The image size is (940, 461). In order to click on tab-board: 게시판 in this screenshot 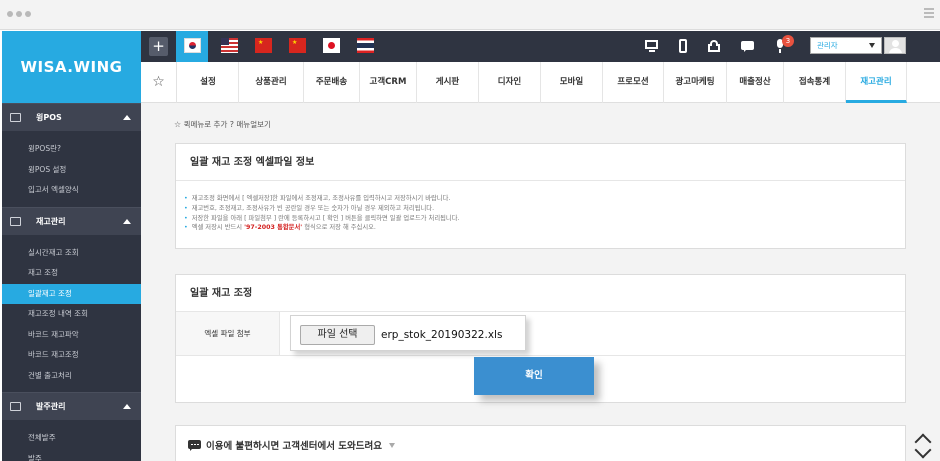, I will do `click(448, 82)`.